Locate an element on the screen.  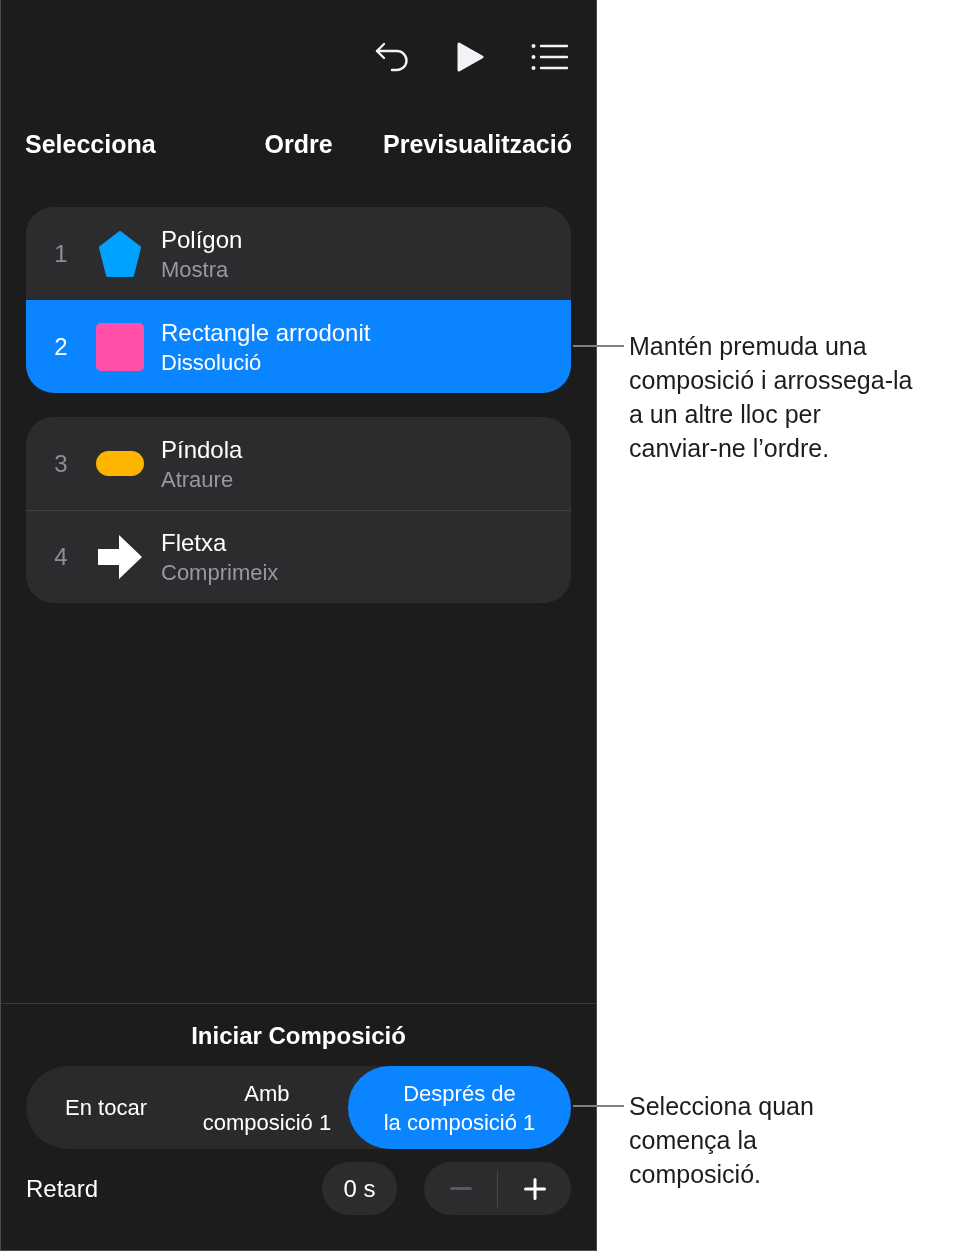
nav-title: Ordre is located at coordinates (298, 144).